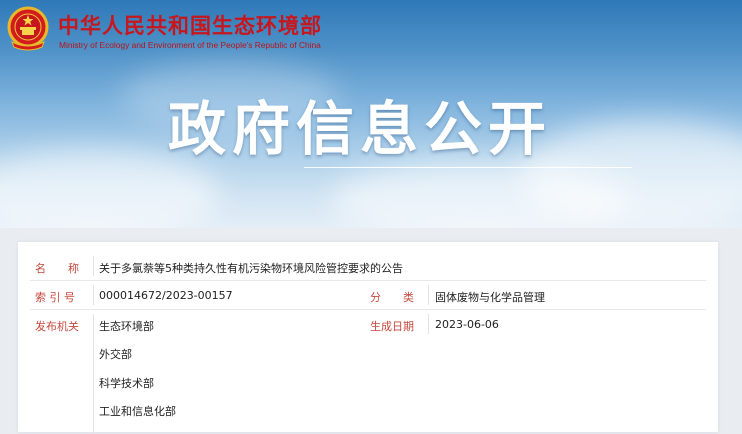  Describe the element at coordinates (467, 324) in the screenshot. I see `date-value: 2023-06-06` at that location.